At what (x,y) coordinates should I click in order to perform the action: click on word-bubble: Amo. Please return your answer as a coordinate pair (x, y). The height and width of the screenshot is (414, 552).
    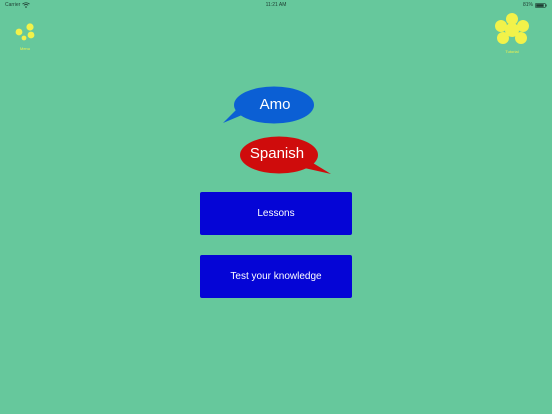
    Looking at the image, I should click on (269, 106).